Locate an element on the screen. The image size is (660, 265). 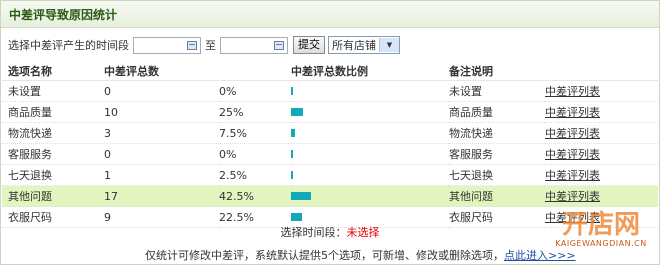
col-header-name: 选项名称 is located at coordinates (53, 71).